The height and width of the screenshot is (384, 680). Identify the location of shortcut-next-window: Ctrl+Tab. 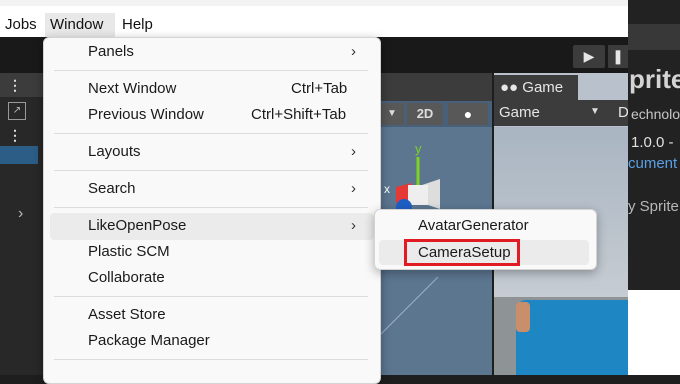
(319, 88).